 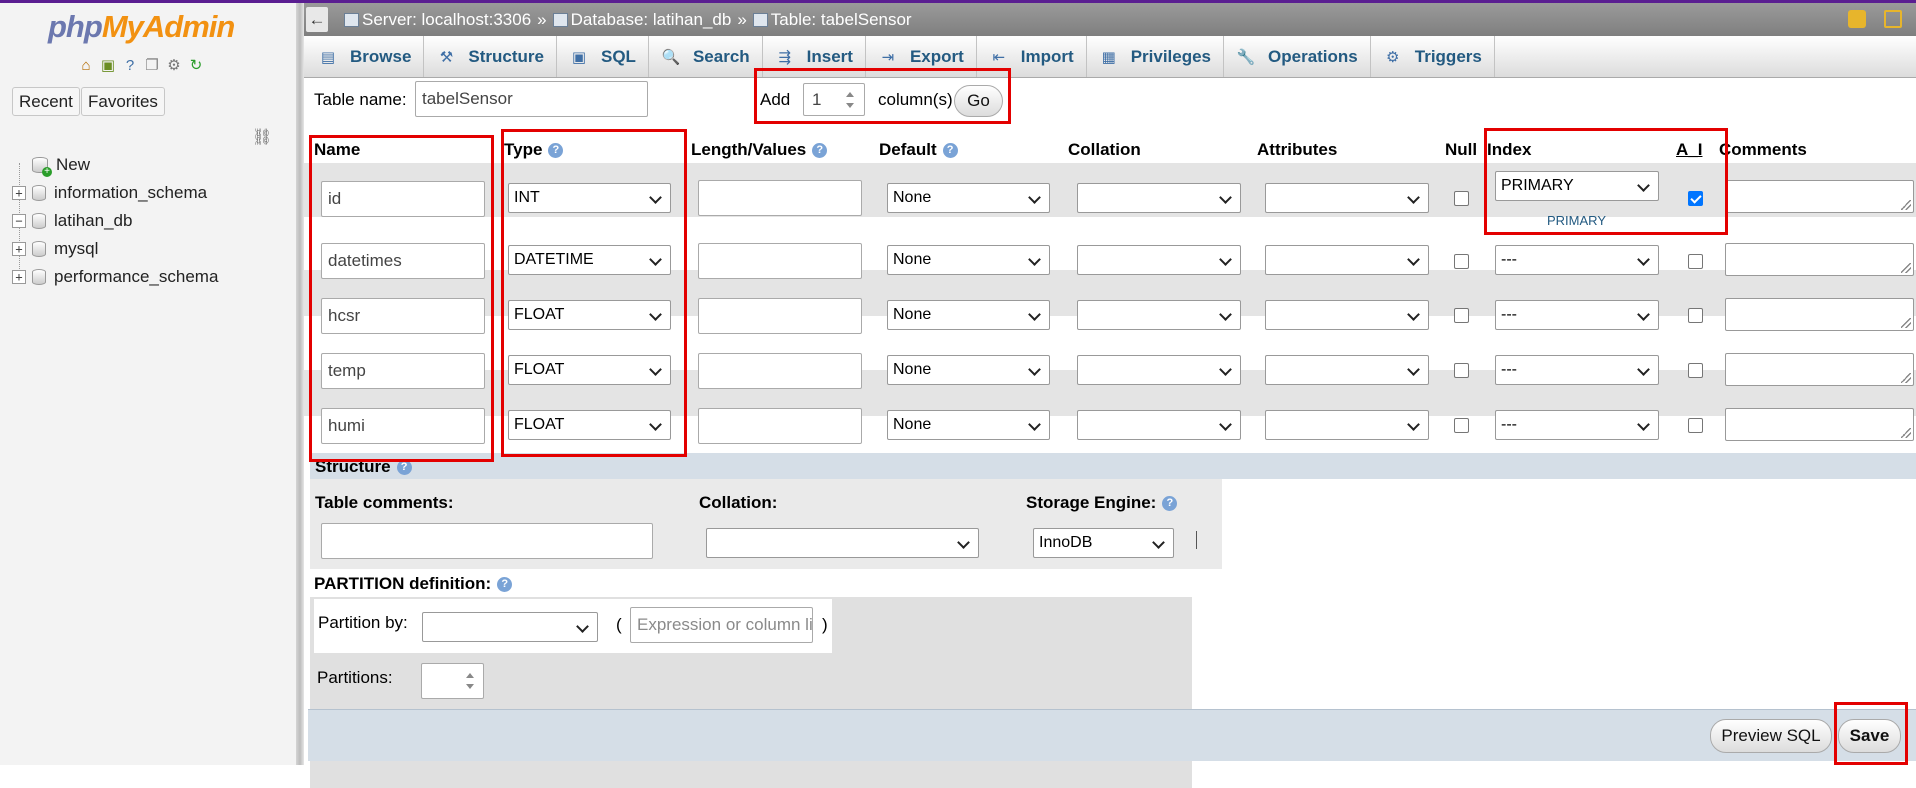 I want to click on collapse-nav-arrow-icon: ←, so click(x=317, y=19).